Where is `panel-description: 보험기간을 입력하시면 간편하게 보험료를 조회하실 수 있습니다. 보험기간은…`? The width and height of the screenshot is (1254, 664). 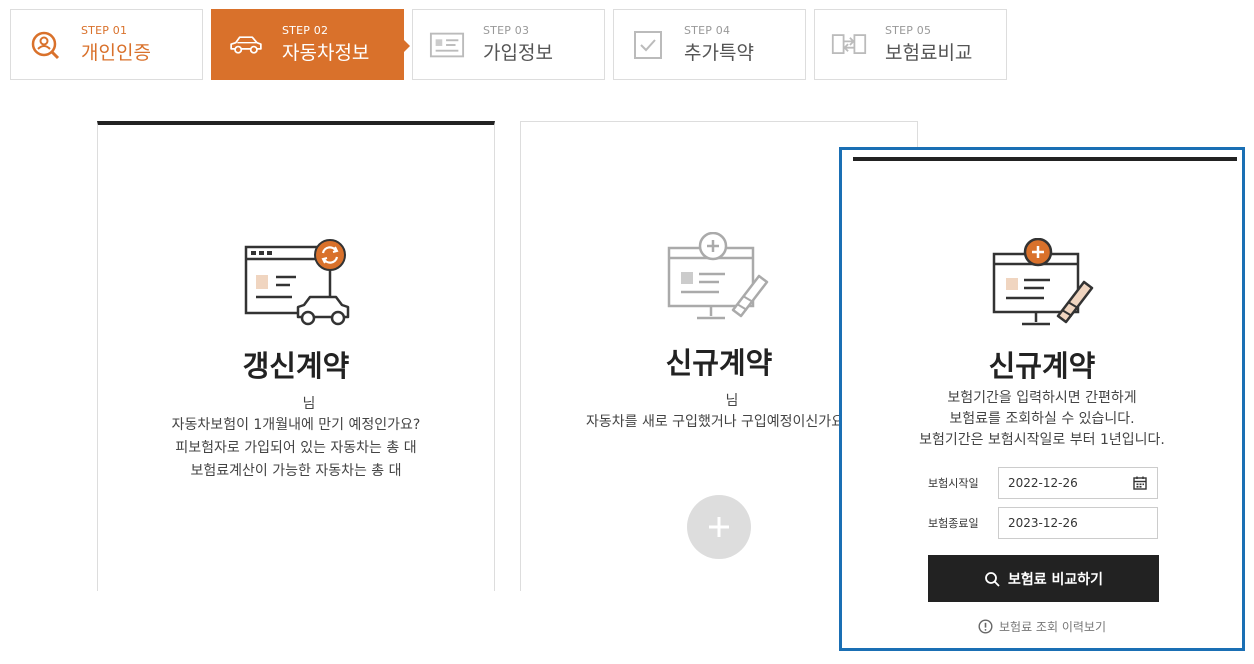 panel-description: 보험기간을 입력하시면 간편하게 보험료를 조회하실 수 있습니다. 보험기간은… is located at coordinates (1042, 419).